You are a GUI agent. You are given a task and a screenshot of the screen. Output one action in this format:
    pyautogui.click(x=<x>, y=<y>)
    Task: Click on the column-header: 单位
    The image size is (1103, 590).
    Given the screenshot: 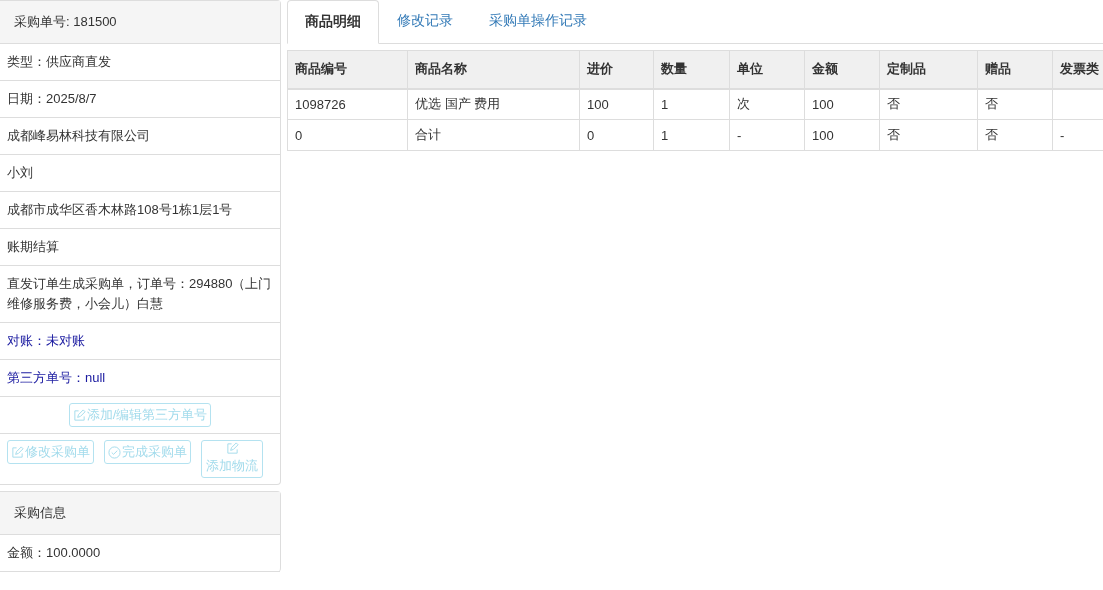 What is the action you would take?
    pyautogui.click(x=767, y=69)
    